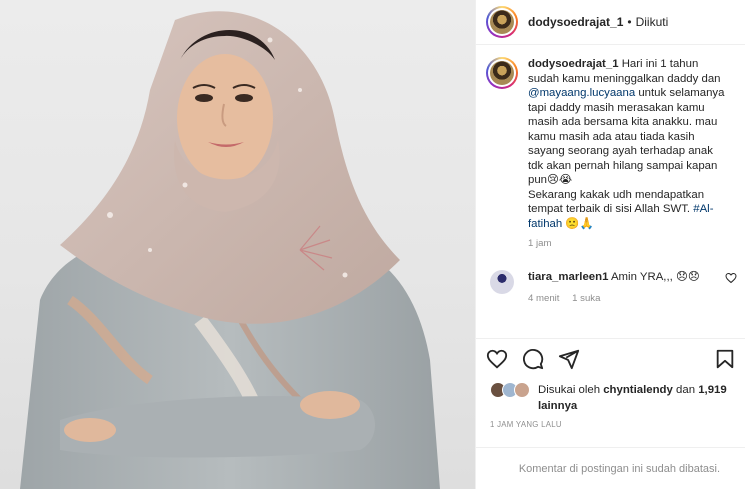 The height and width of the screenshot is (489, 745). Describe the element at coordinates (654, 276) in the screenshot. I see `comment-text: Amin YRA,,, 😞😞` at that location.